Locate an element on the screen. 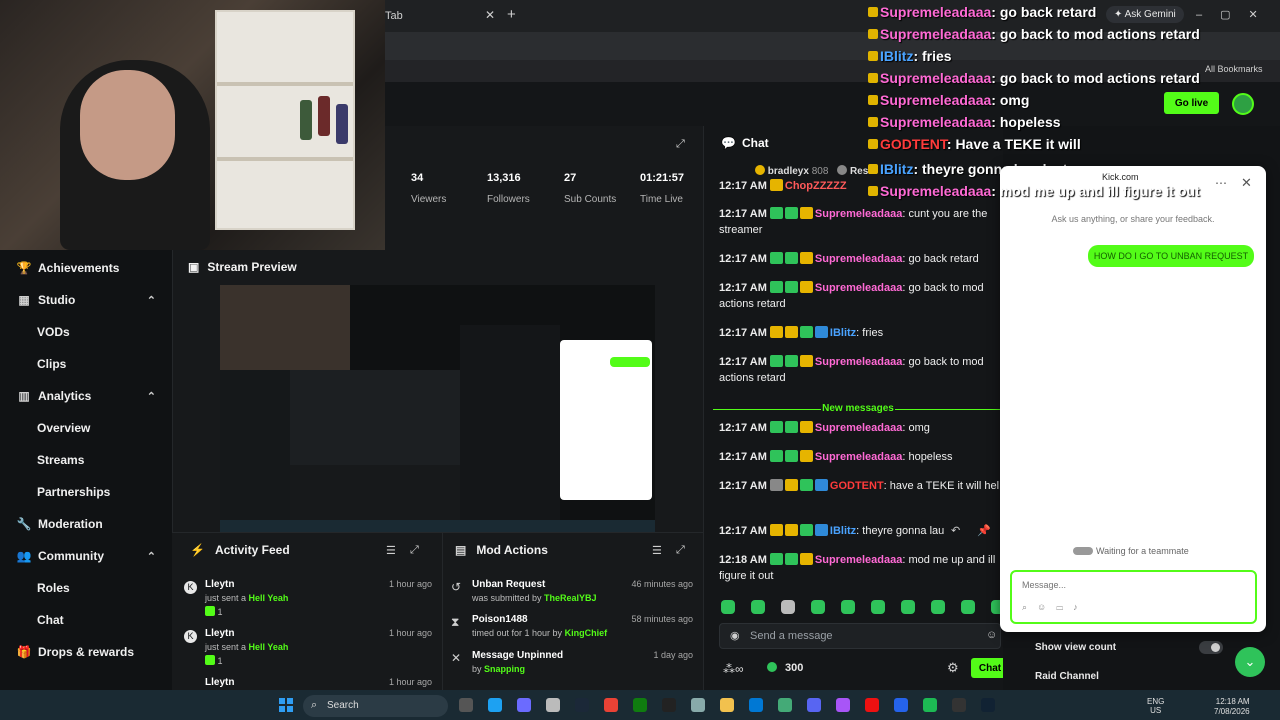 Image resolution: width=1280 pixels, height=720 pixels. settings-icon is located at coordinates (698, 705).